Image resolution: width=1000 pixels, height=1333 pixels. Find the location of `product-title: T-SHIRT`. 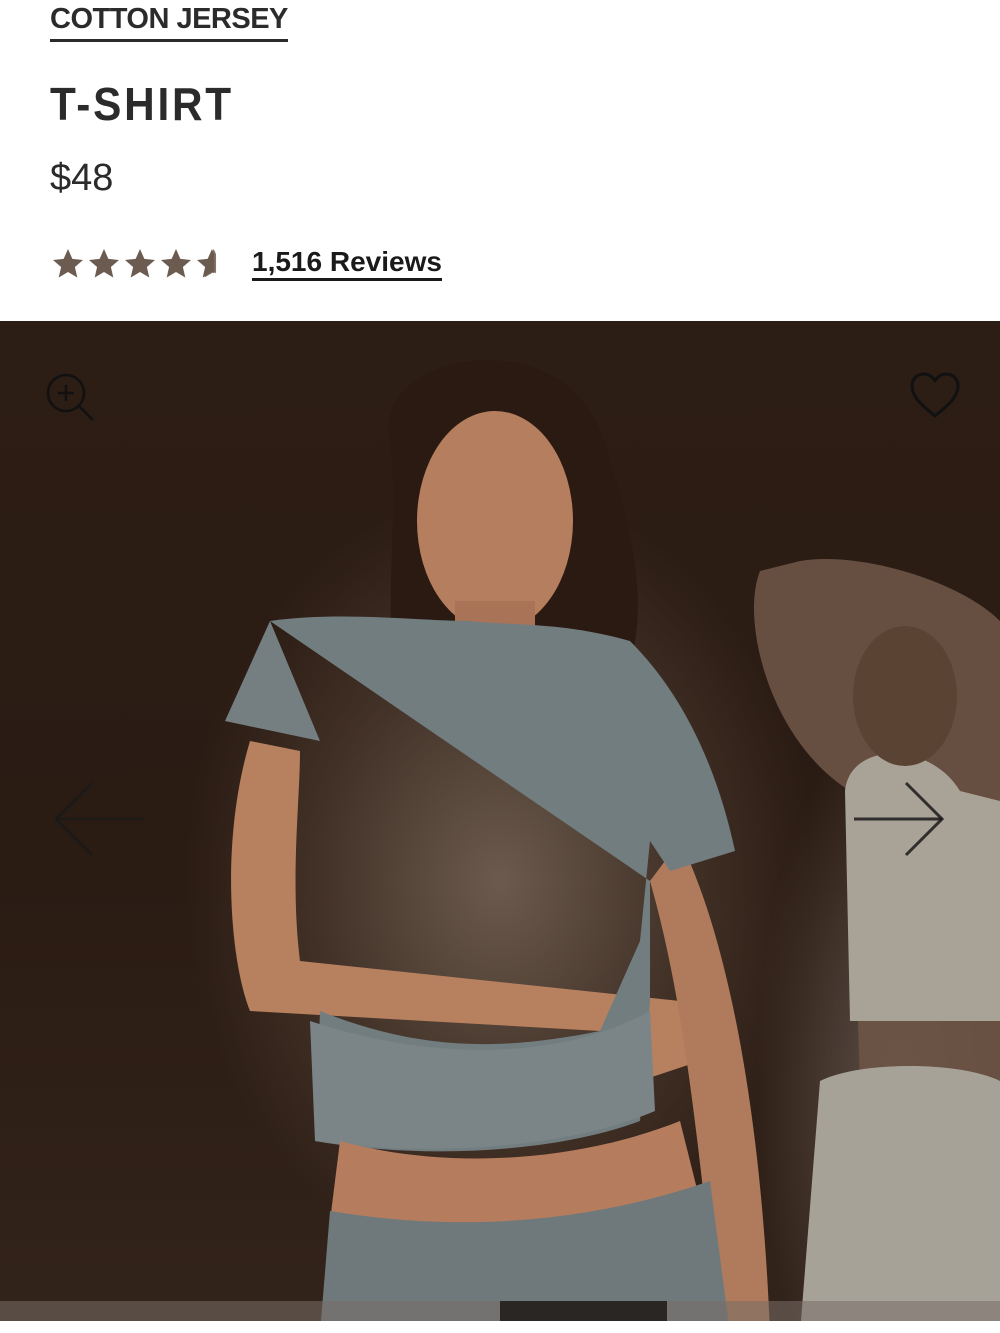

product-title: T-SHIRT is located at coordinates (142, 104).